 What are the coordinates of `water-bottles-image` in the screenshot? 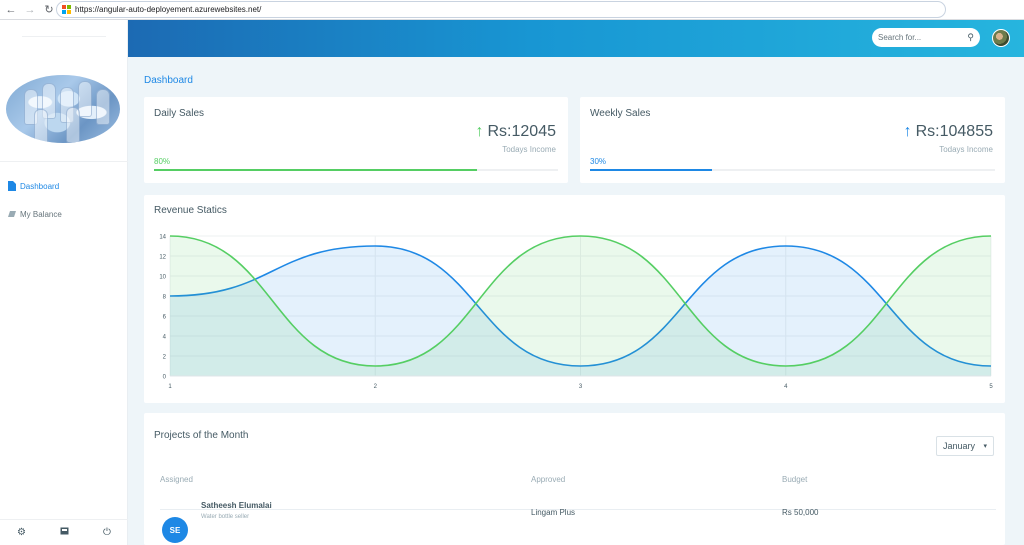 It's located at (63, 109).